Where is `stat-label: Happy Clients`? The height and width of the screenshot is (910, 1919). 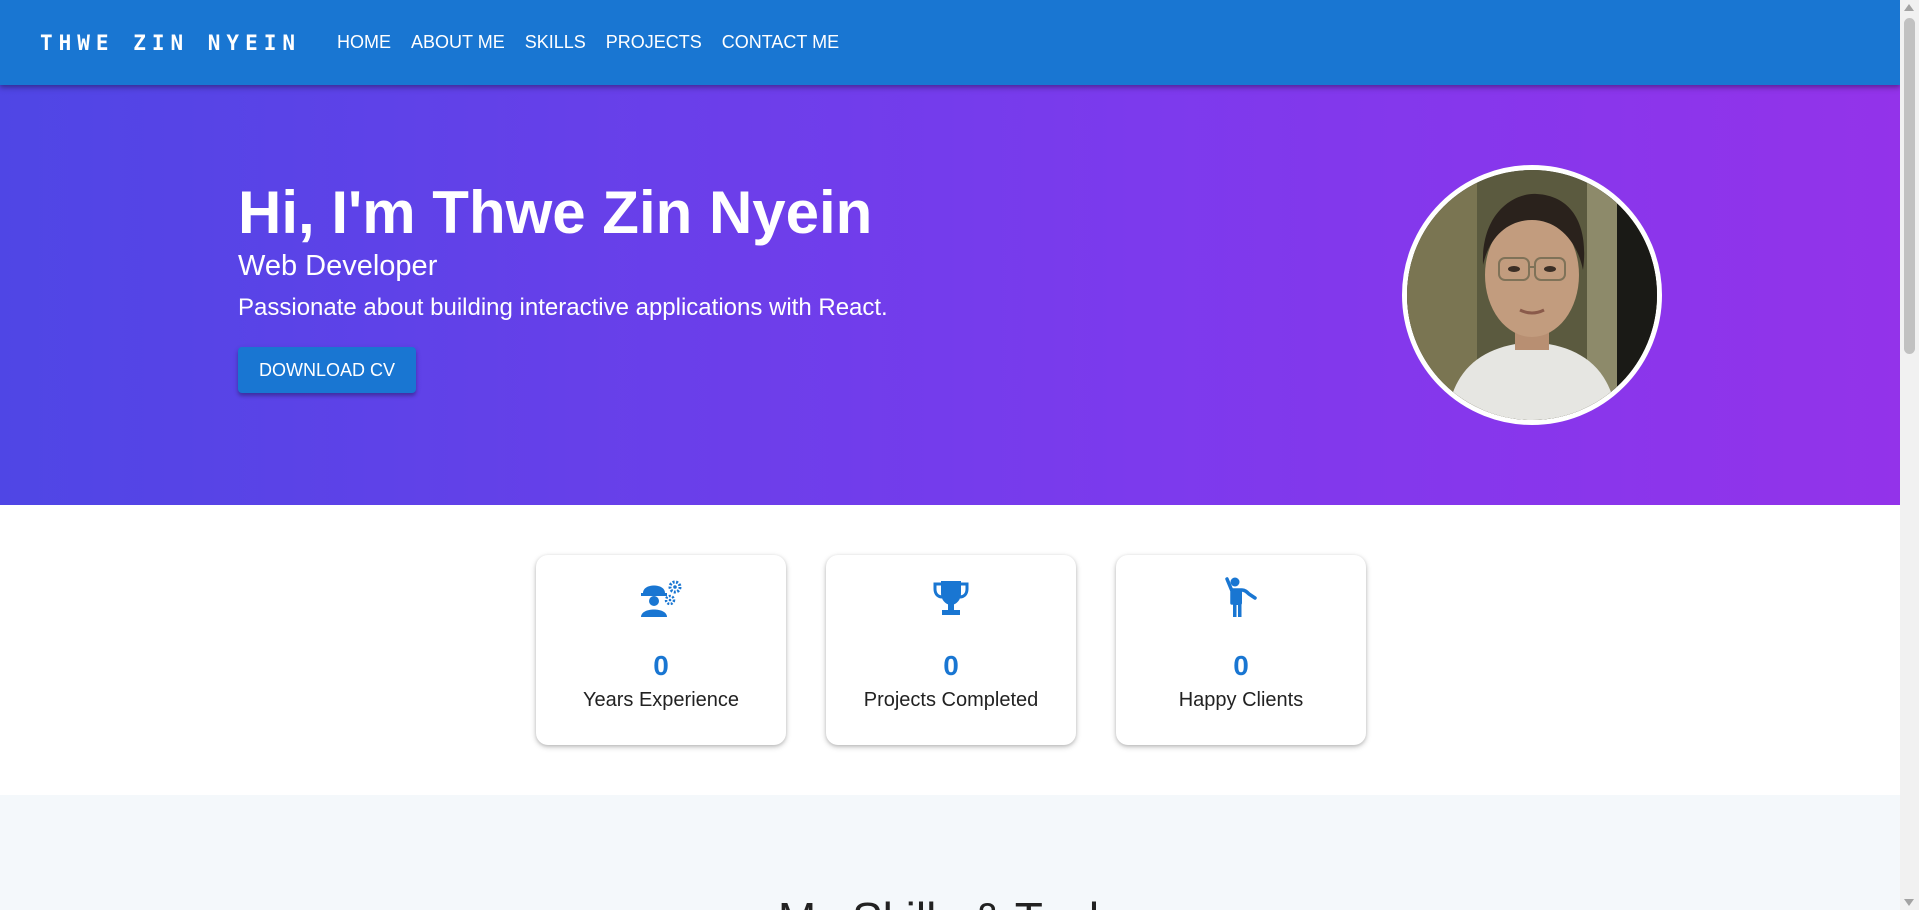
stat-label: Happy Clients is located at coordinates (1241, 700).